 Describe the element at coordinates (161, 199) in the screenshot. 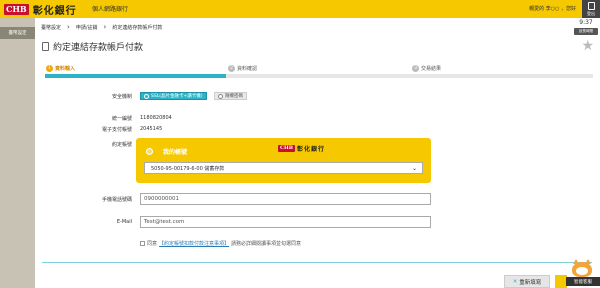

I see `phone-input-value: 0900000001` at that location.